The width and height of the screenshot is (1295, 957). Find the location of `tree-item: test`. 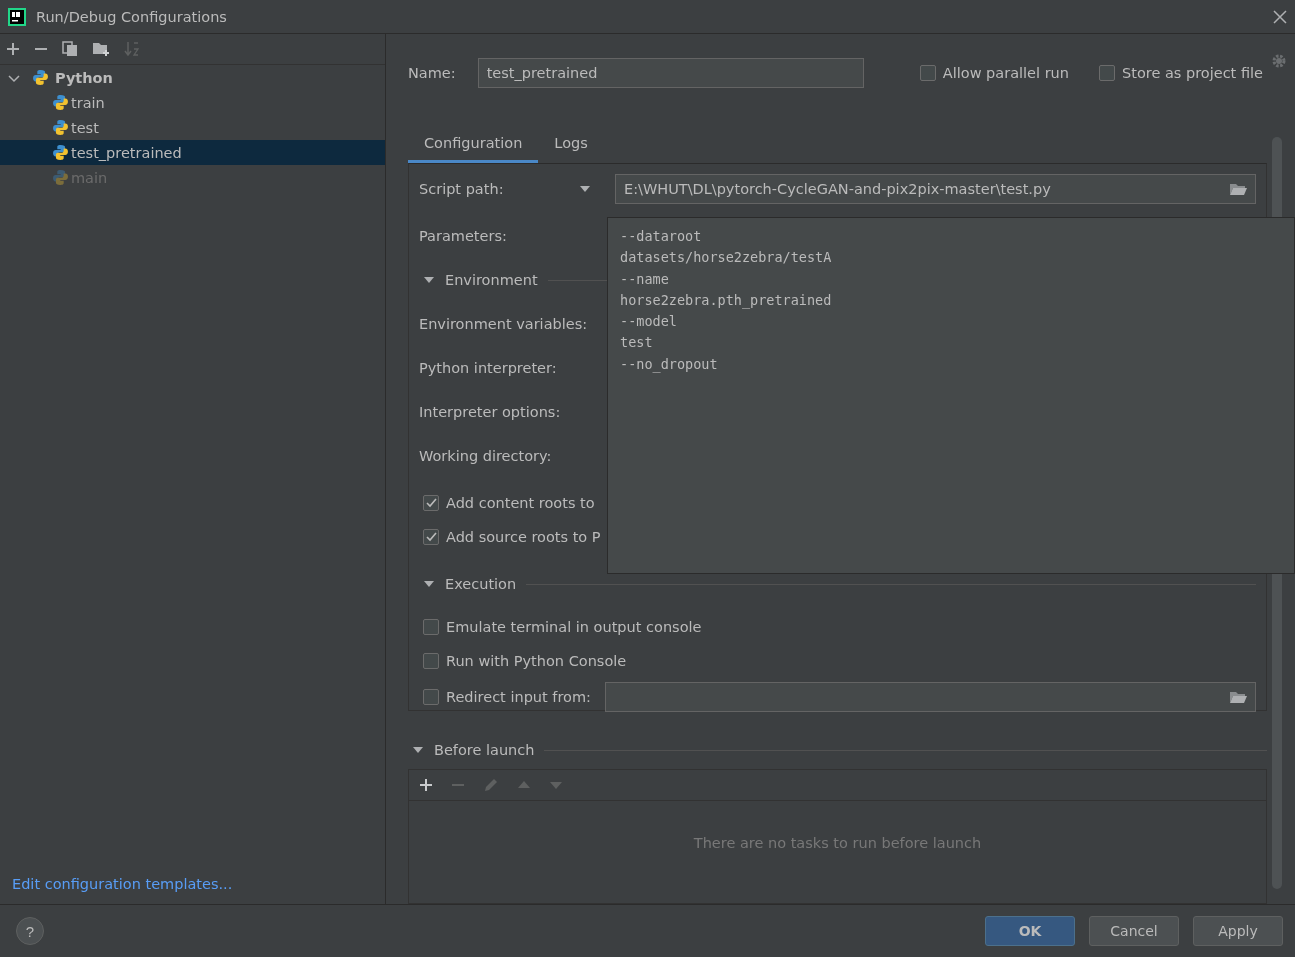

tree-item: test is located at coordinates (192, 127).